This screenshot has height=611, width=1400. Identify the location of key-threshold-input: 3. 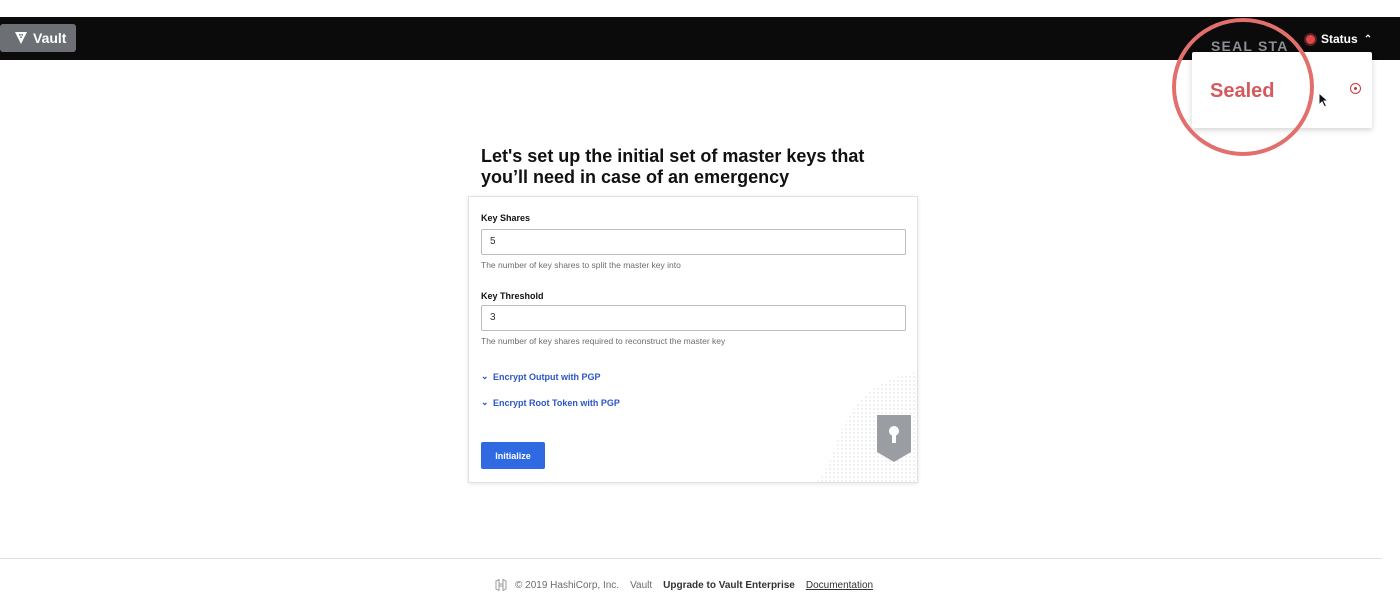
(693, 318).